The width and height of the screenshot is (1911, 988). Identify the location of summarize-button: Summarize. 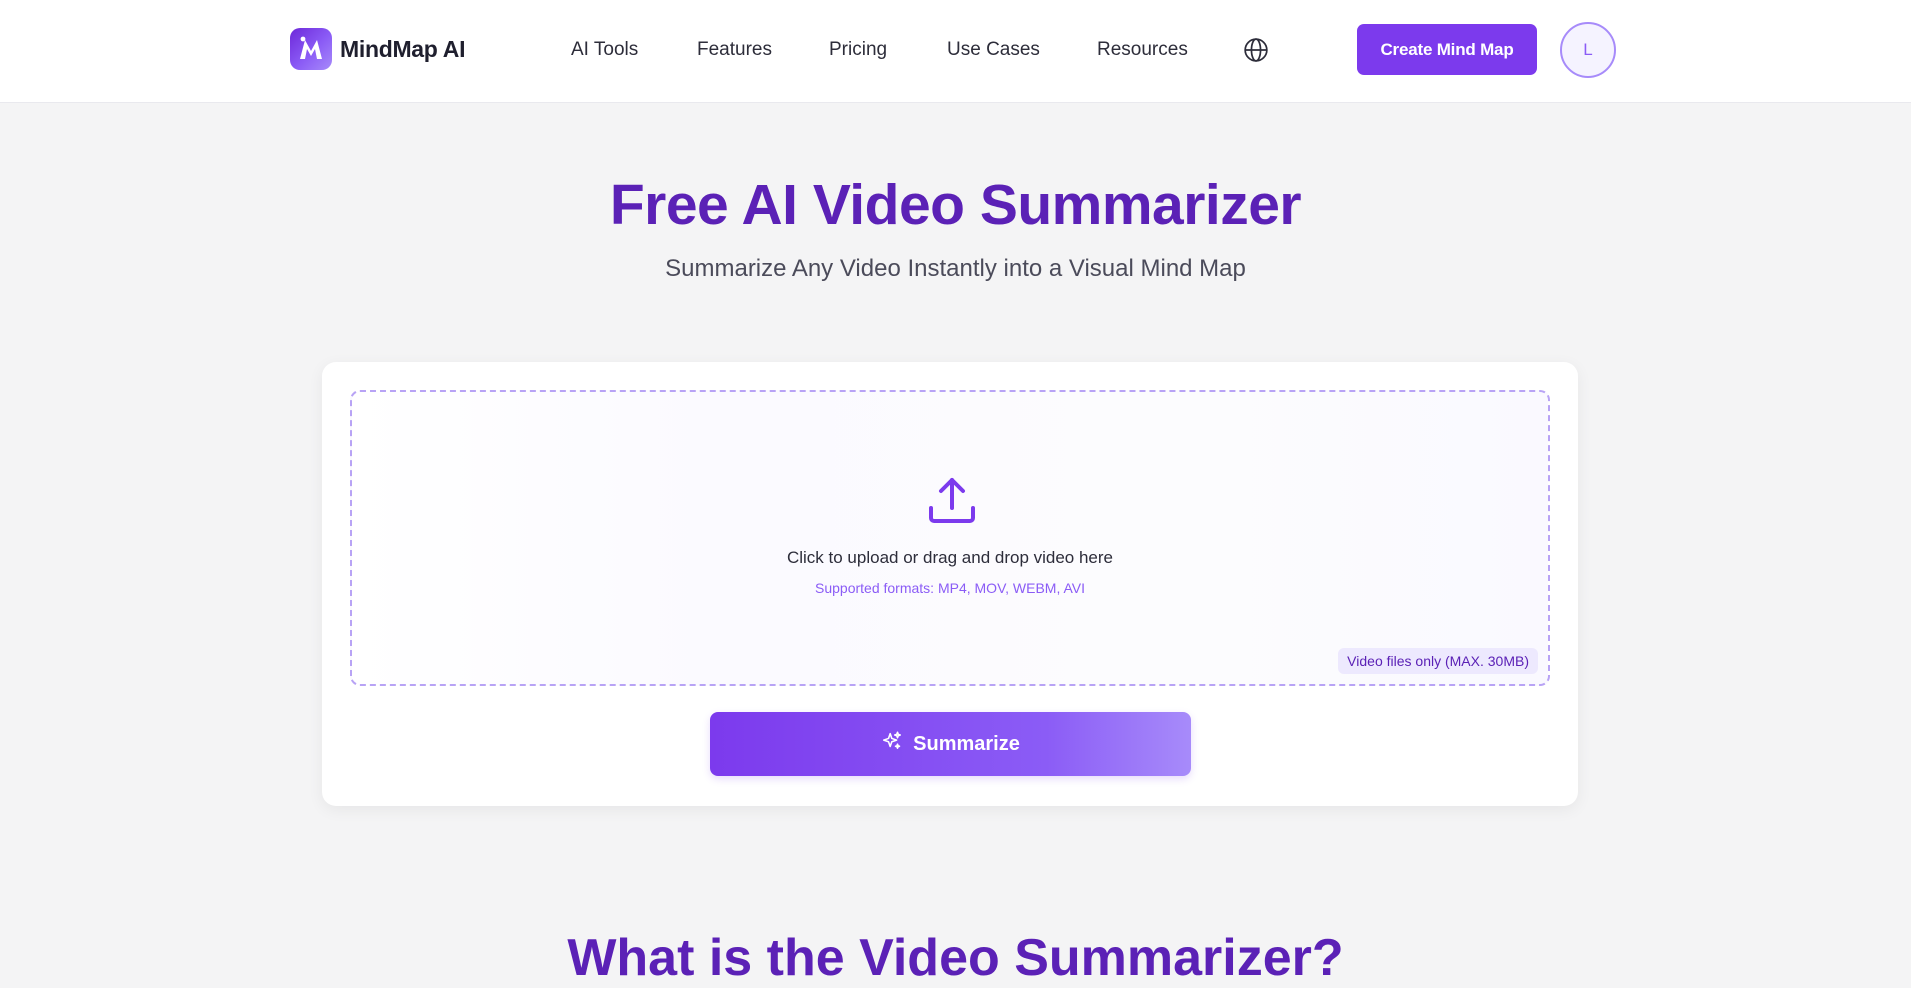
(950, 744).